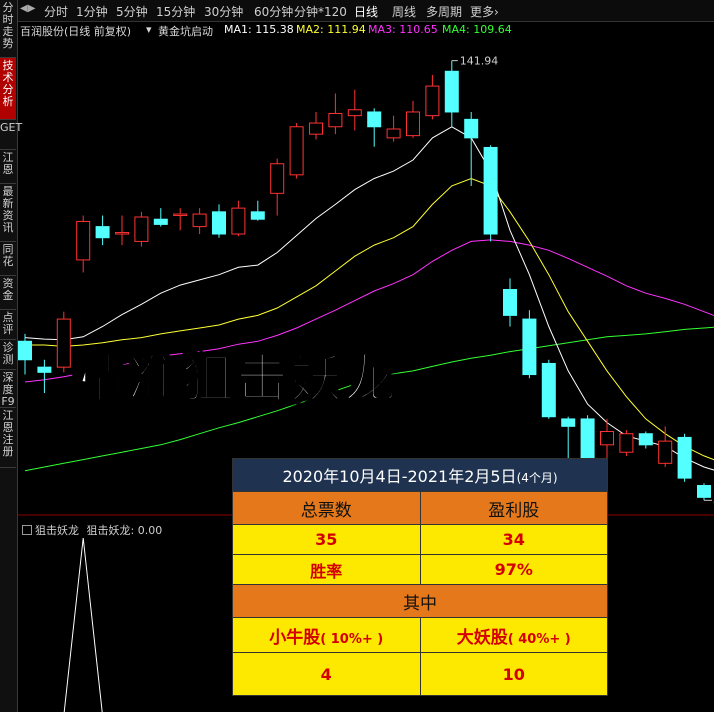 Image resolution: width=714 pixels, height=712 pixels. Describe the element at coordinates (399, 476) in the screenshot. I see `date-range: 2020年10月4日-2021年2月5日` at that location.